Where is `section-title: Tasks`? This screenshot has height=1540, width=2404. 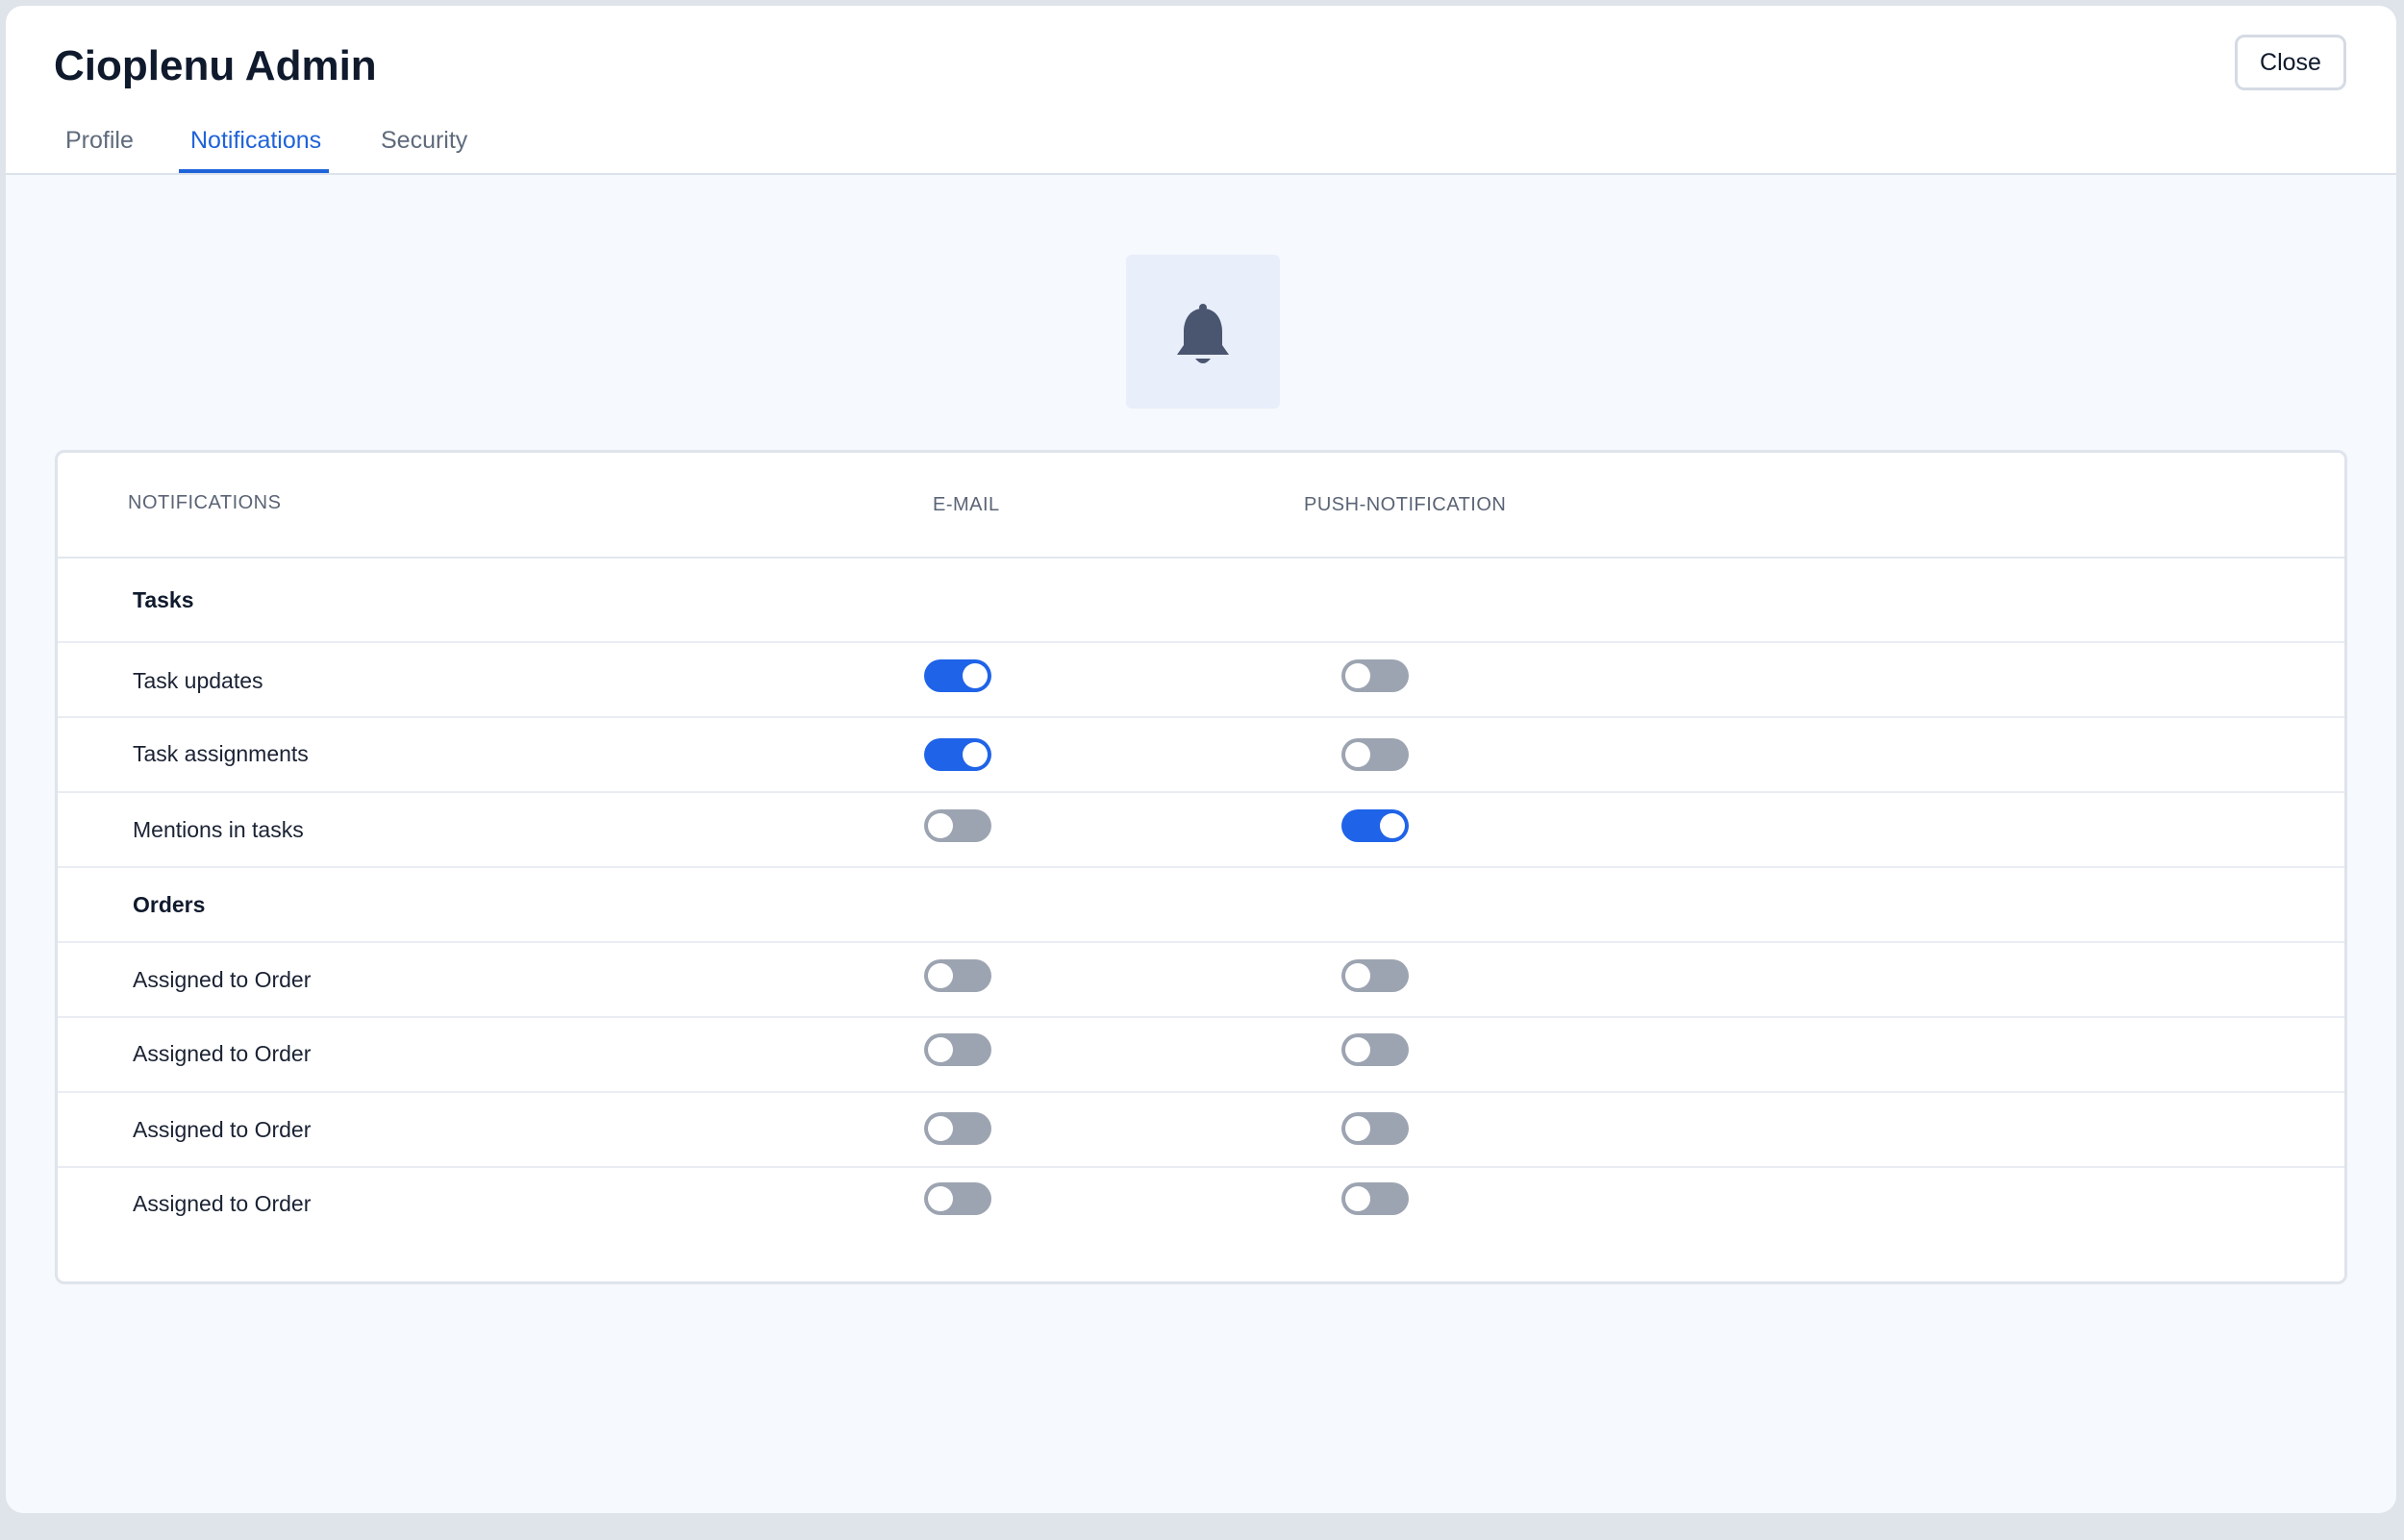
section-title: Tasks is located at coordinates (163, 599).